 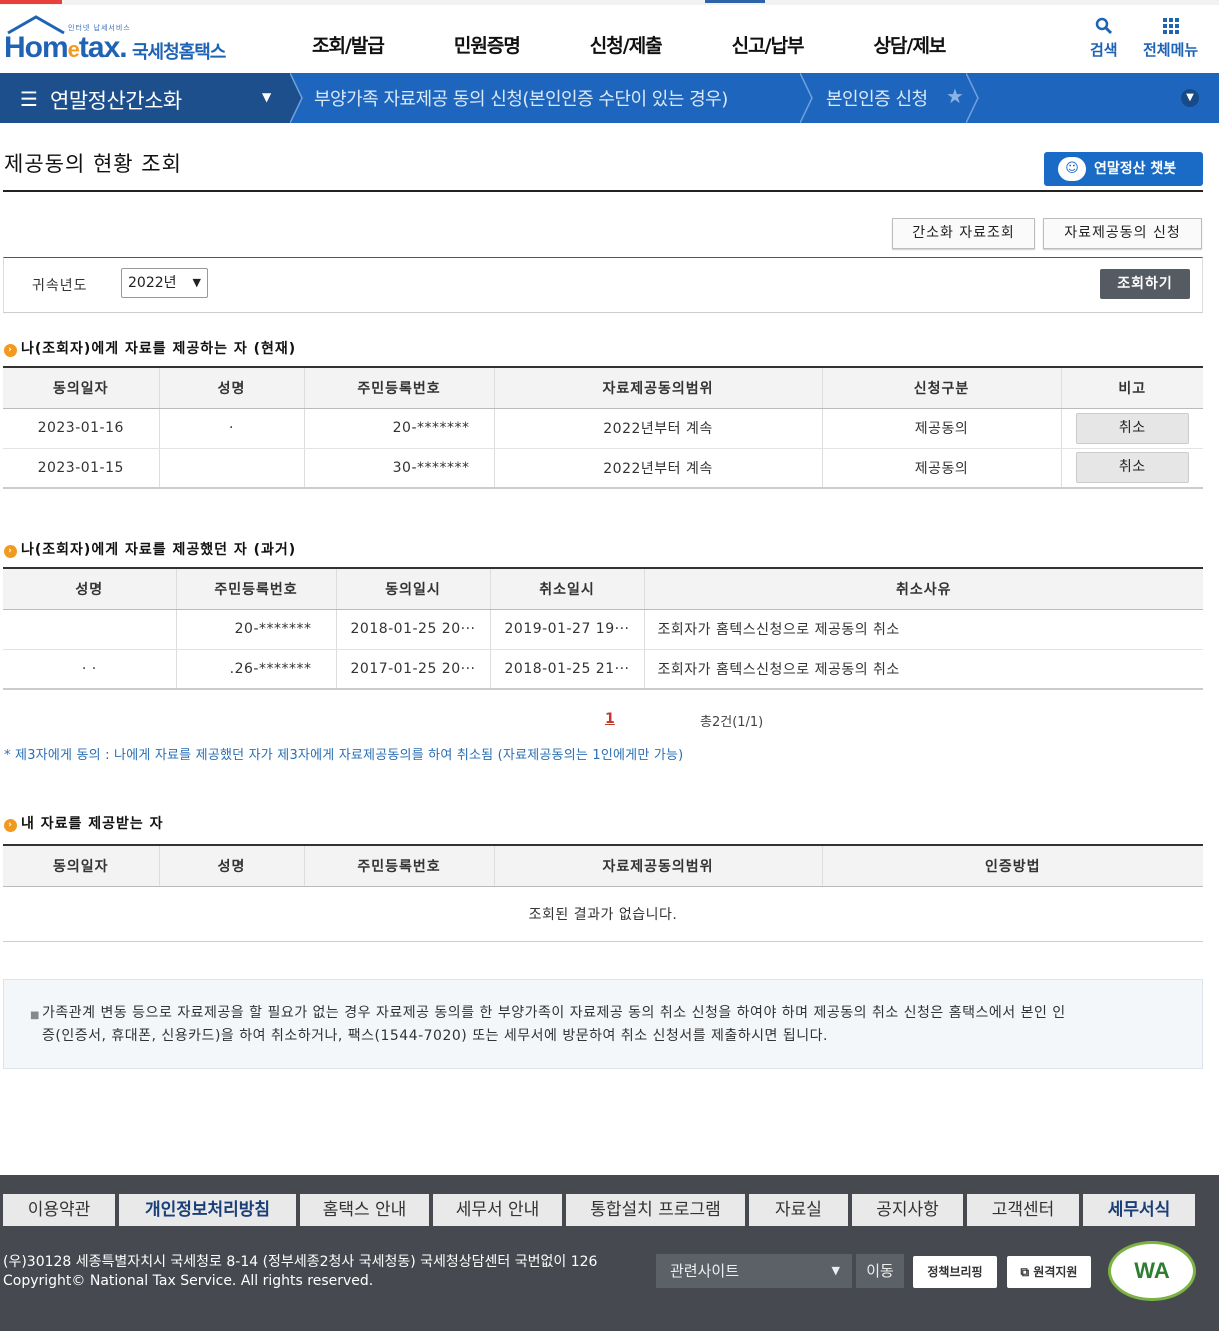 I want to click on wa-certification-logo: WA, so click(x=1152, y=1271).